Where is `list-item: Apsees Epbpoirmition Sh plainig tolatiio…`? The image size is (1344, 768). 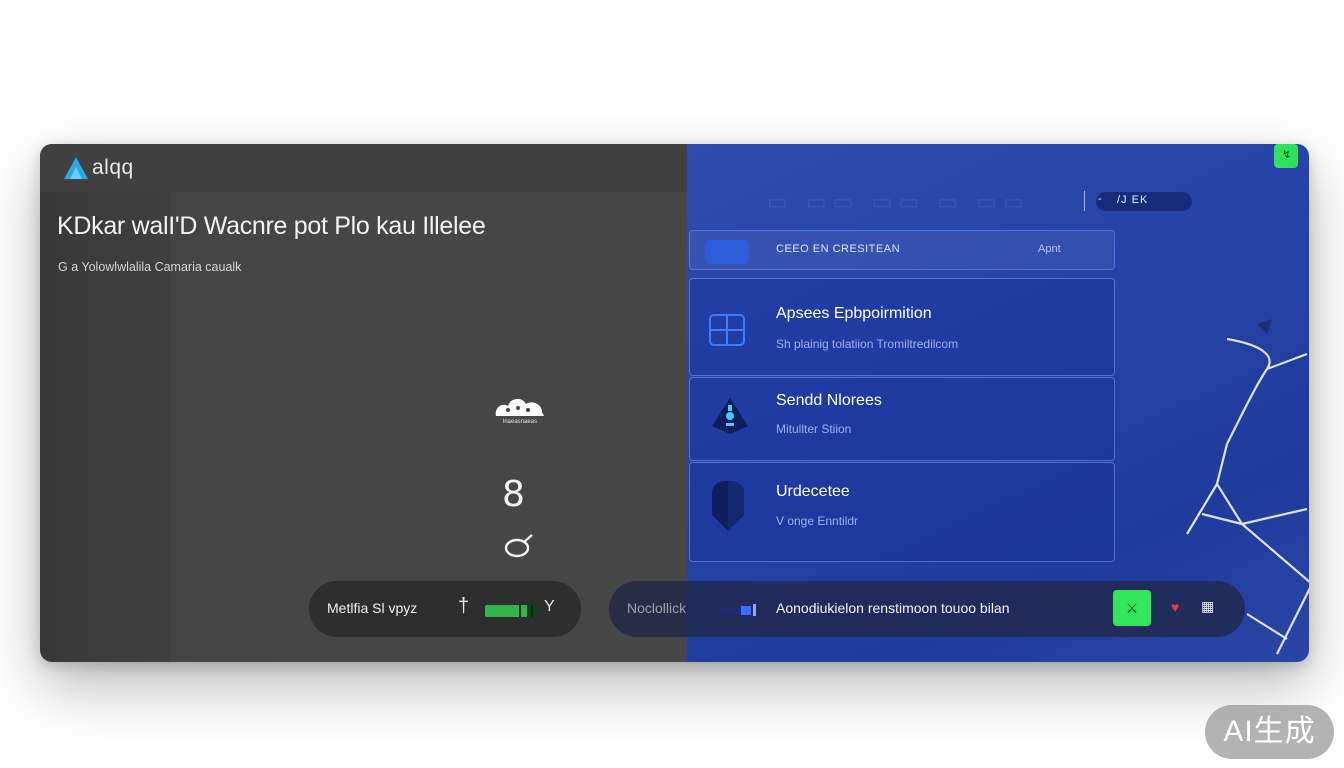 list-item: Apsees Epbpoirmition Sh plainig tolatiio… is located at coordinates (902, 327).